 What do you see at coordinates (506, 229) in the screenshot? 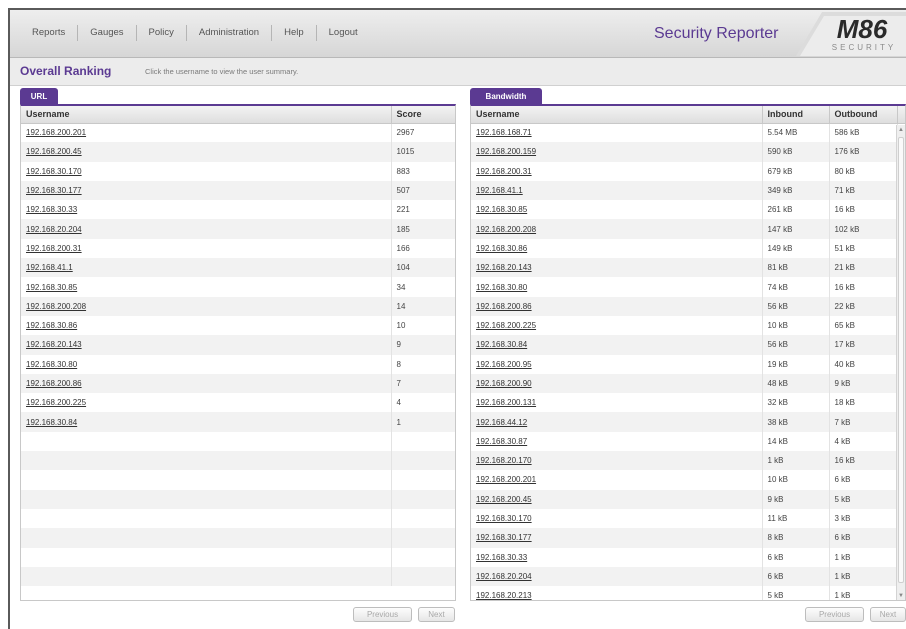
I see `bandwidth-username-link: 192.168.200.208` at bounding box center [506, 229].